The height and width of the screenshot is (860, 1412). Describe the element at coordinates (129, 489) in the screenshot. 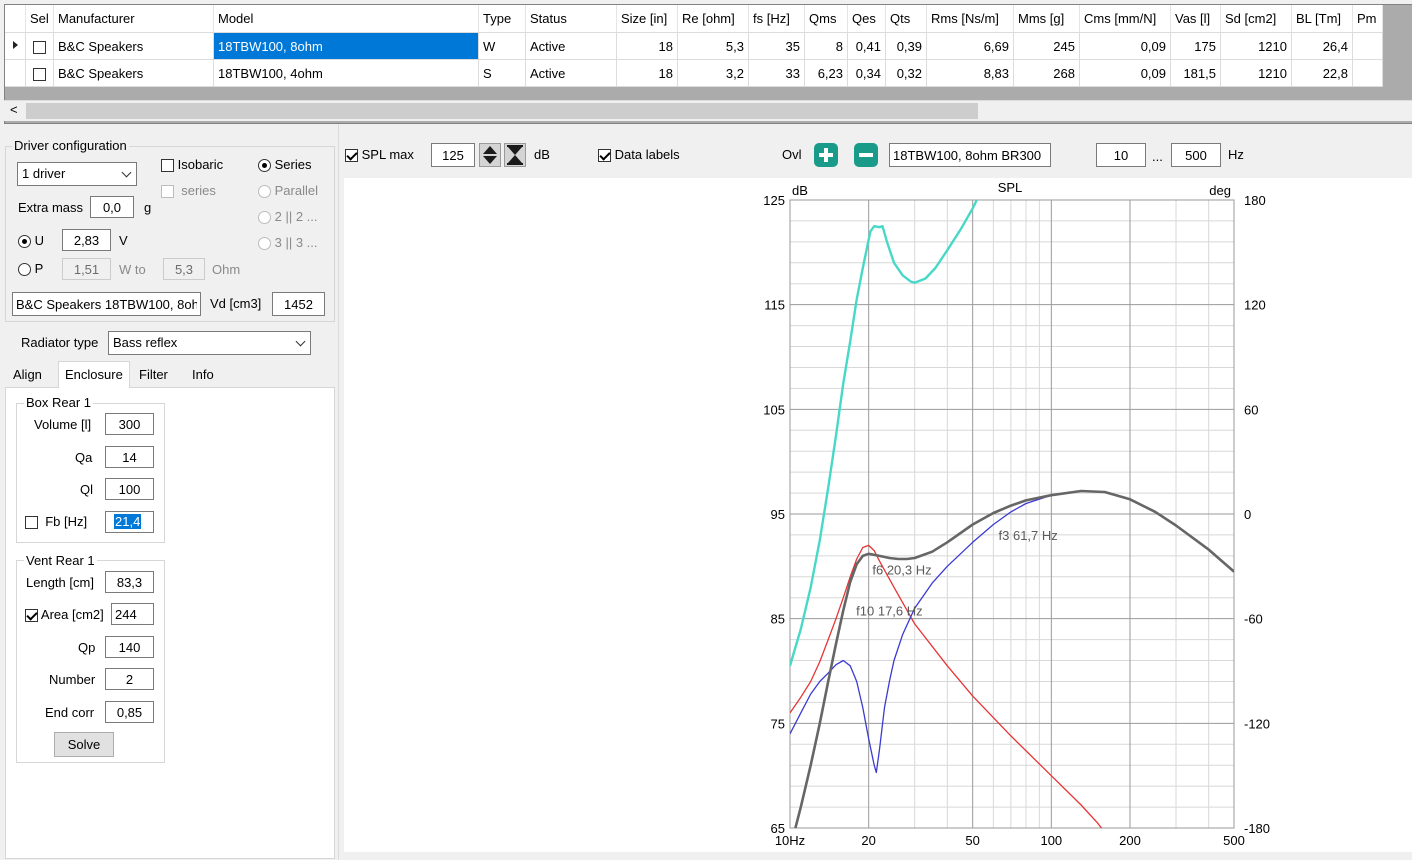

I see `ql-input` at that location.